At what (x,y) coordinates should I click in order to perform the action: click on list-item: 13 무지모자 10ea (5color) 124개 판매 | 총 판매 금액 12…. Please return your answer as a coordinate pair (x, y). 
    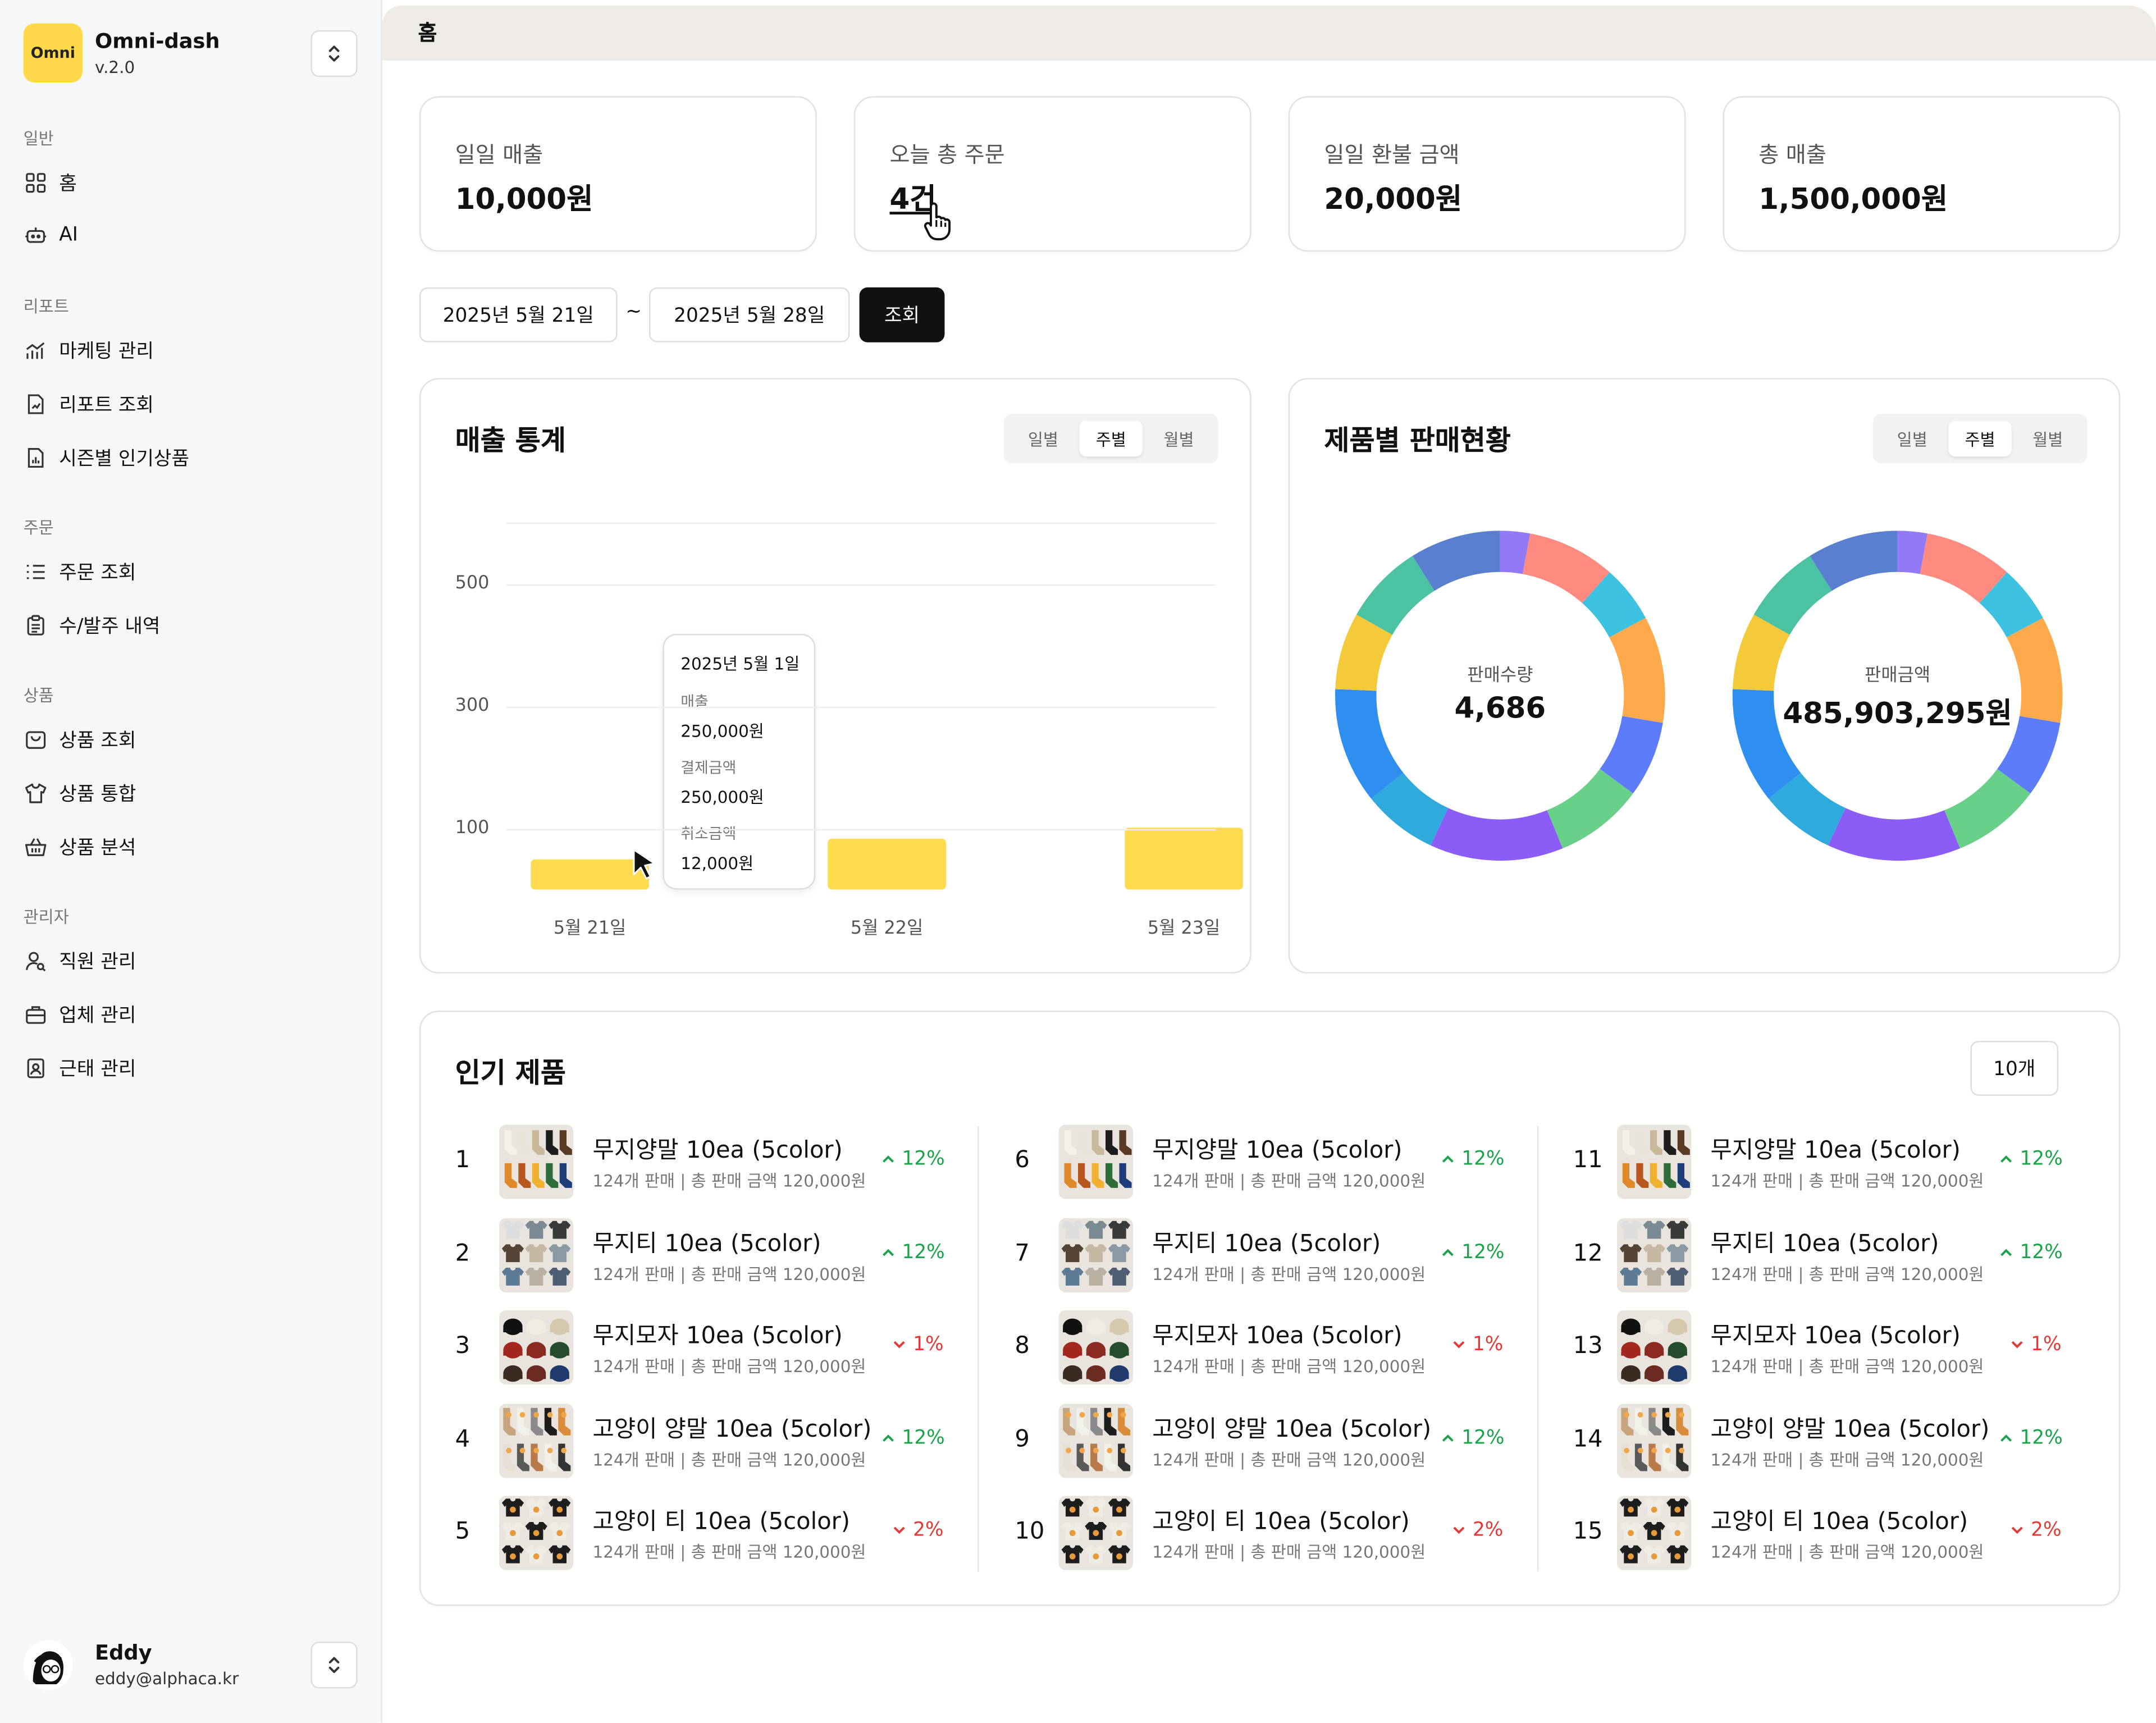
    Looking at the image, I should click on (1820, 1348).